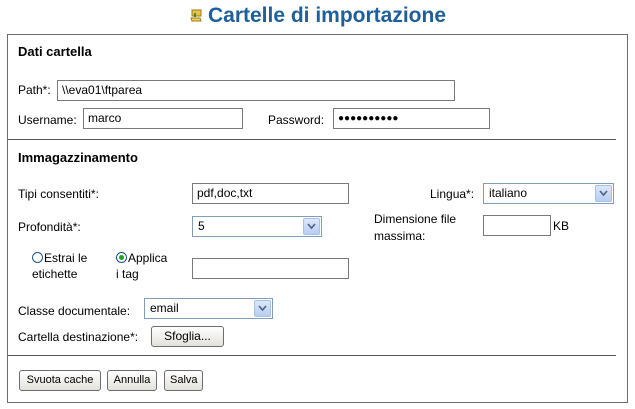  I want to click on profondita-label: Profondità*:, so click(49, 227).